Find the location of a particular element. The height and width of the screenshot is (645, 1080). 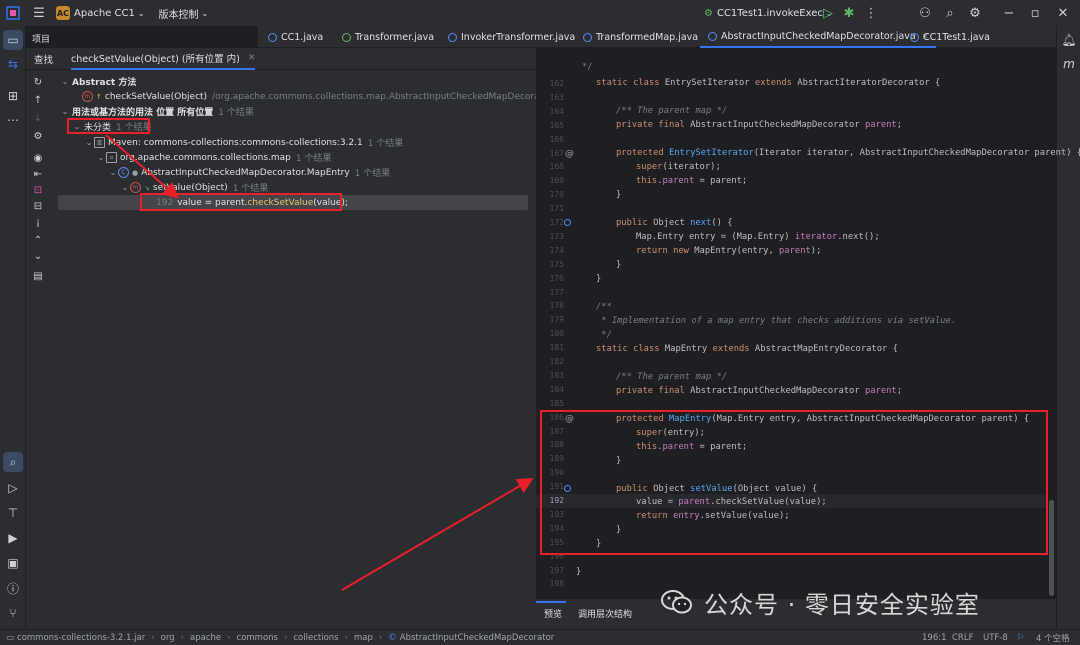

tab-preview: 预览 is located at coordinates (553, 615).